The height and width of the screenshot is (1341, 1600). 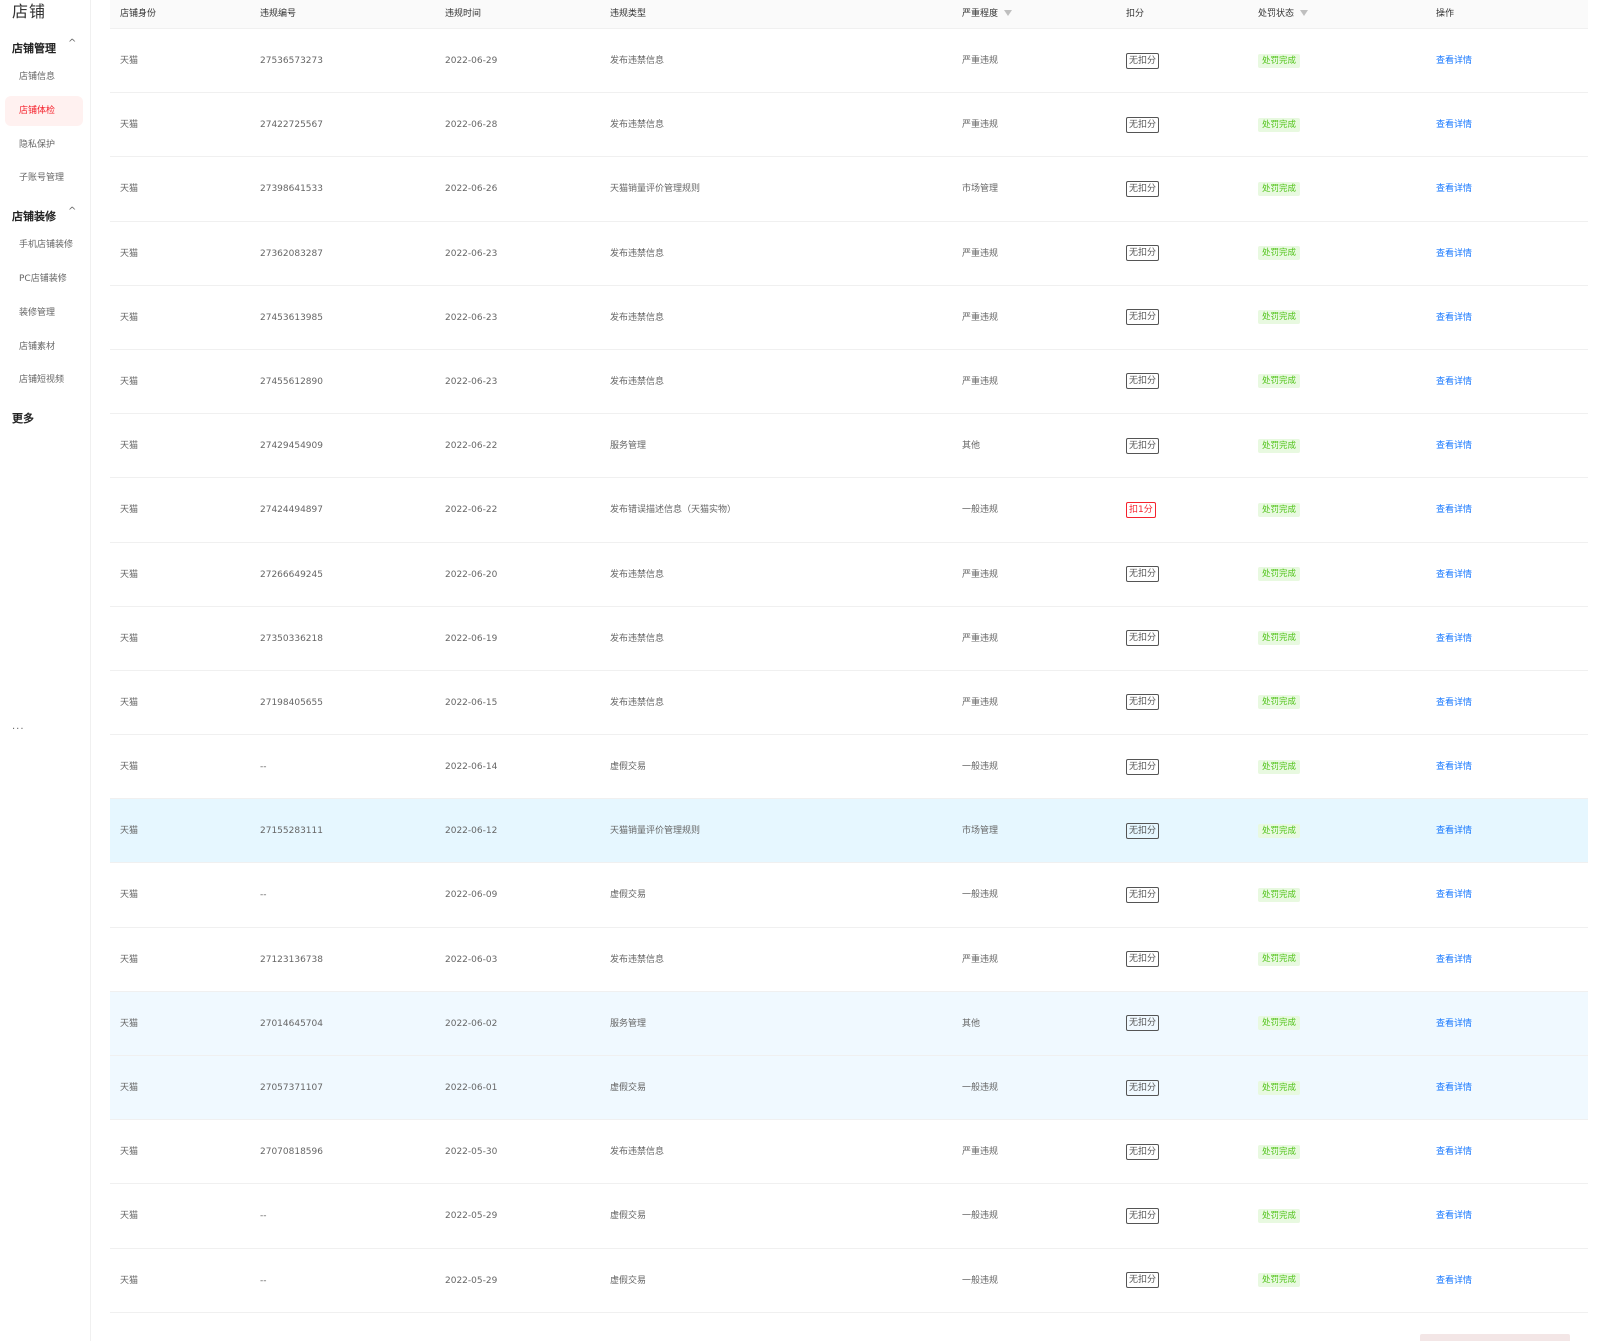 What do you see at coordinates (291, 639) in the screenshot?
I see `cell-violation-id: 27350336218` at bounding box center [291, 639].